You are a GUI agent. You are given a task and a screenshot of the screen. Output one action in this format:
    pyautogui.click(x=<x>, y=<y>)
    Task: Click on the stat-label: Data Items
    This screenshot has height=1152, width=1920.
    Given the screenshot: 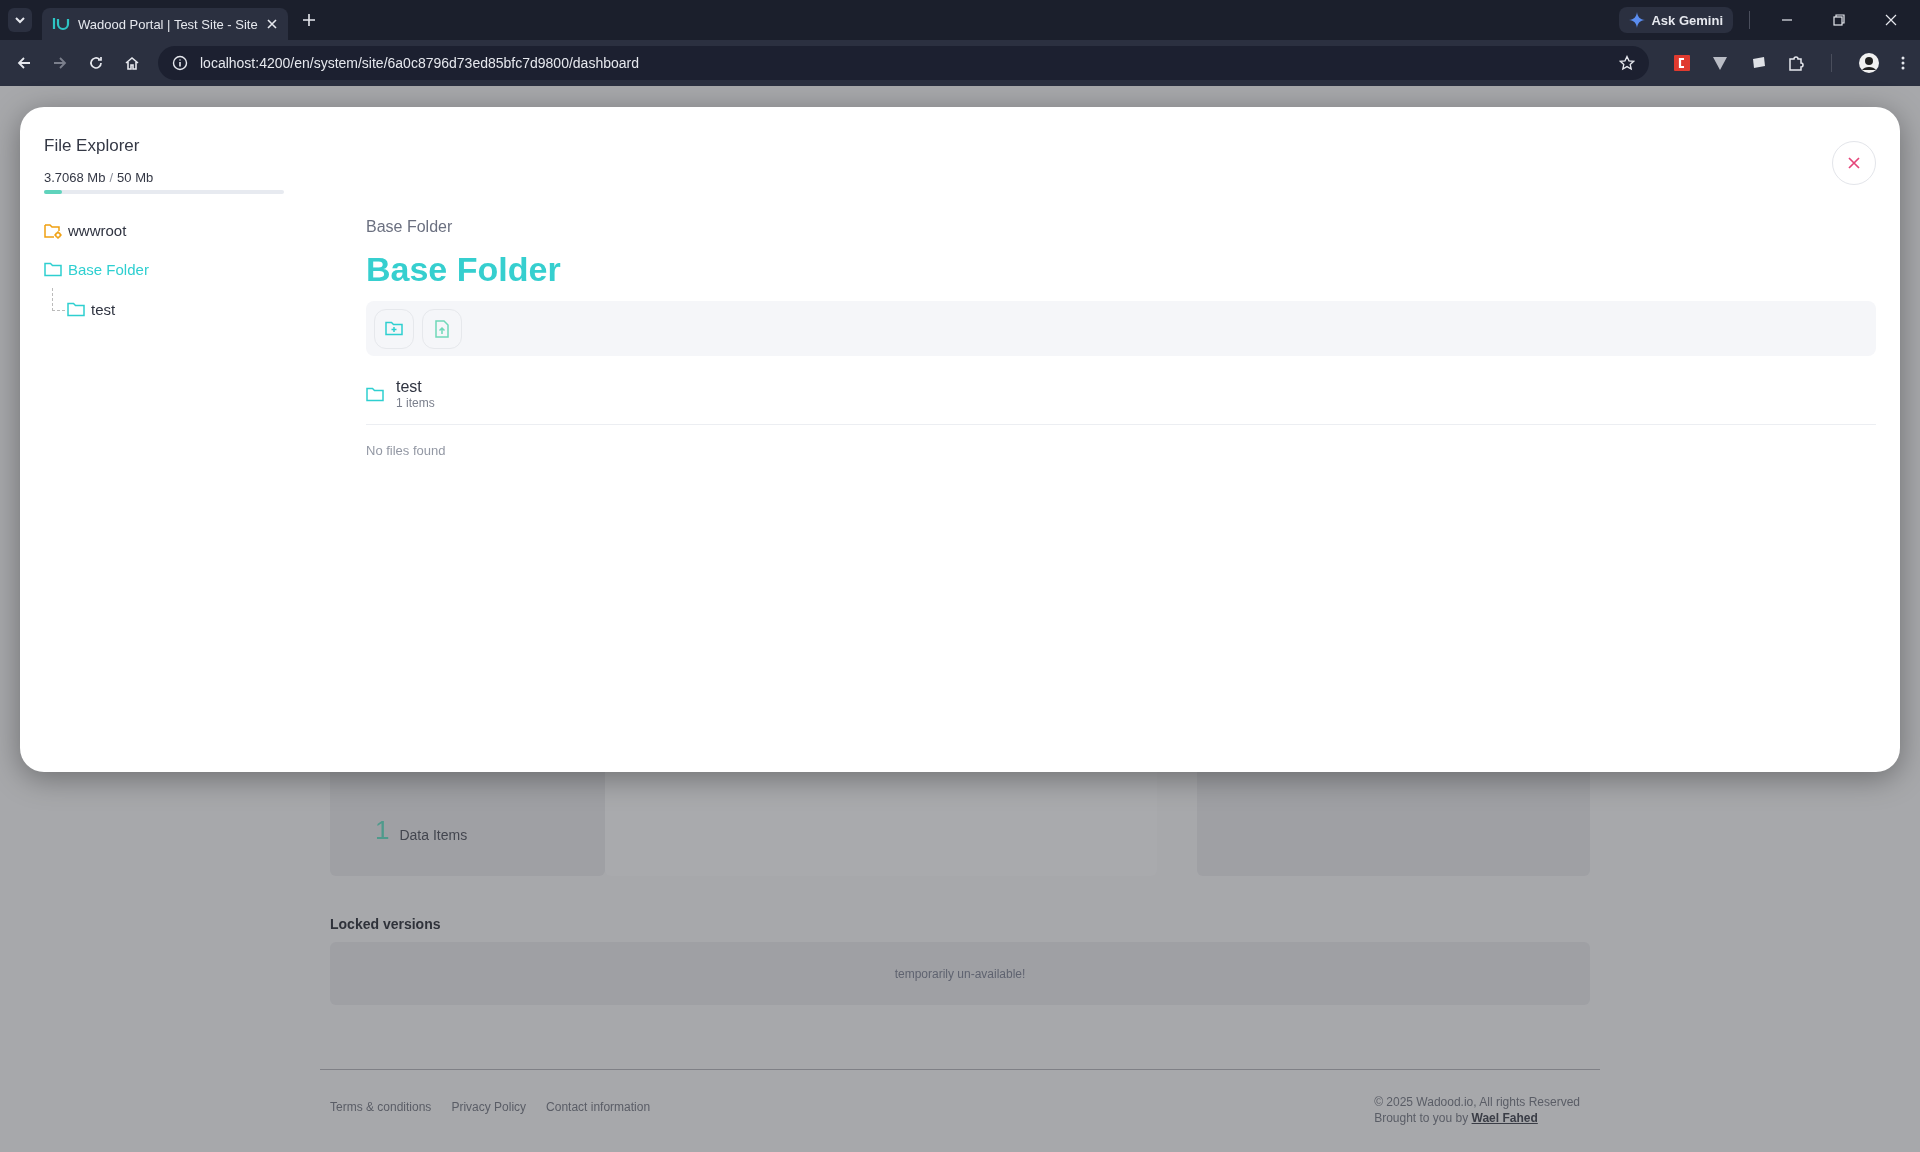 What is the action you would take?
    pyautogui.click(x=433, y=836)
    